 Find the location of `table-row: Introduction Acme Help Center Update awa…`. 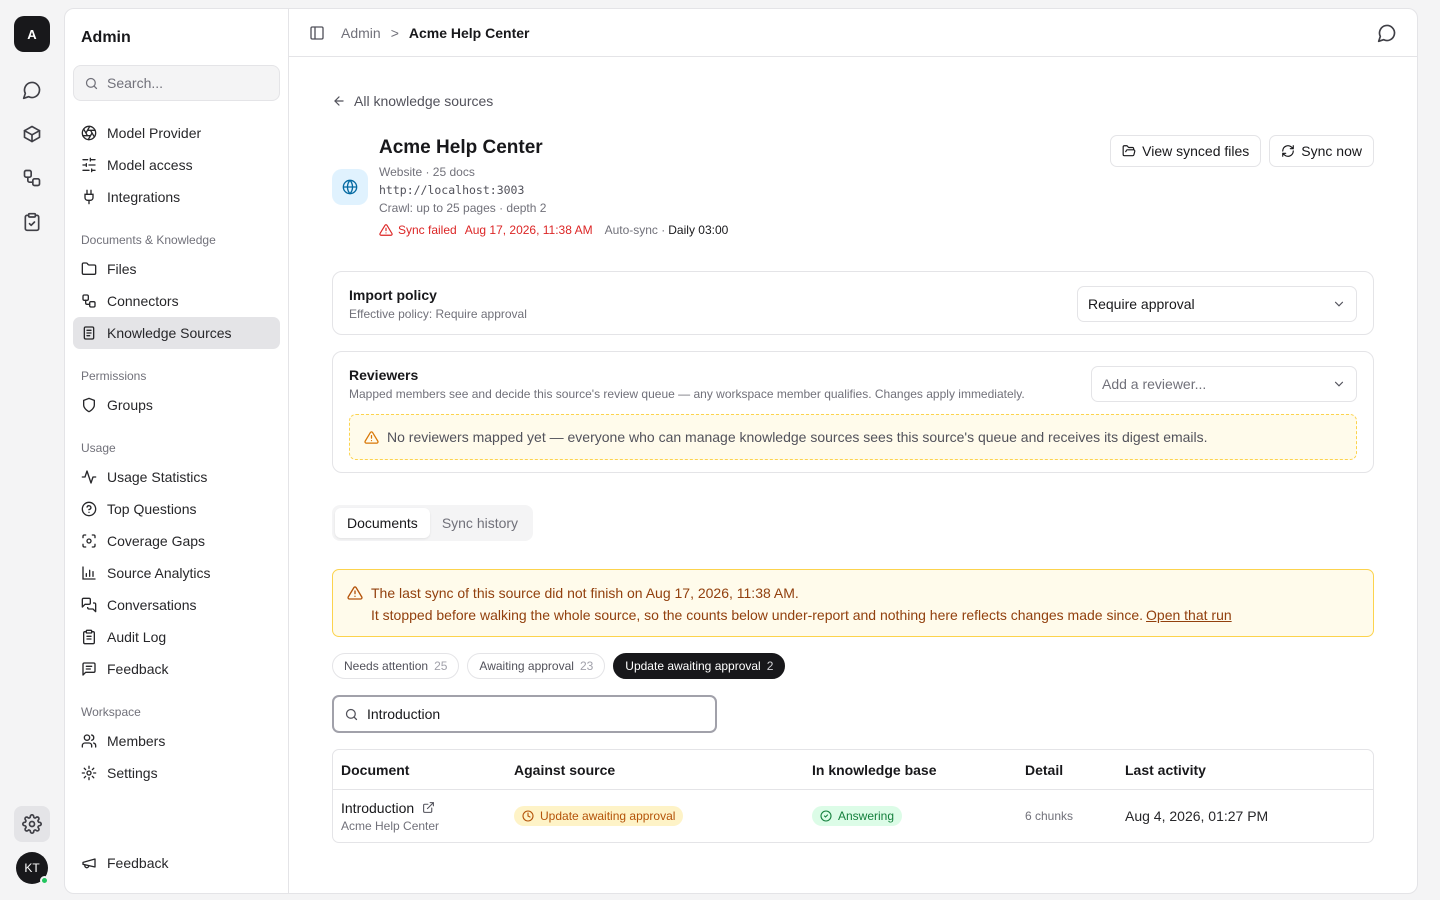

table-row: Introduction Acme Help Center Update awa… is located at coordinates (853, 816).